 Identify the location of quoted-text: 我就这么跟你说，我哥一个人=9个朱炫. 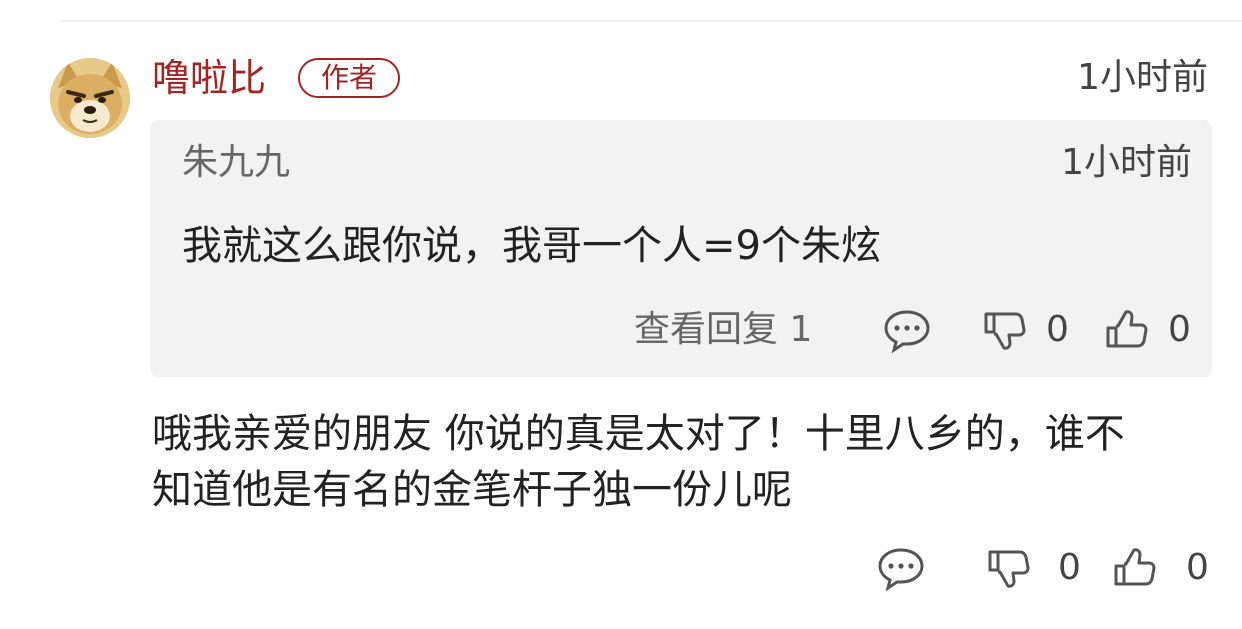
(531, 246).